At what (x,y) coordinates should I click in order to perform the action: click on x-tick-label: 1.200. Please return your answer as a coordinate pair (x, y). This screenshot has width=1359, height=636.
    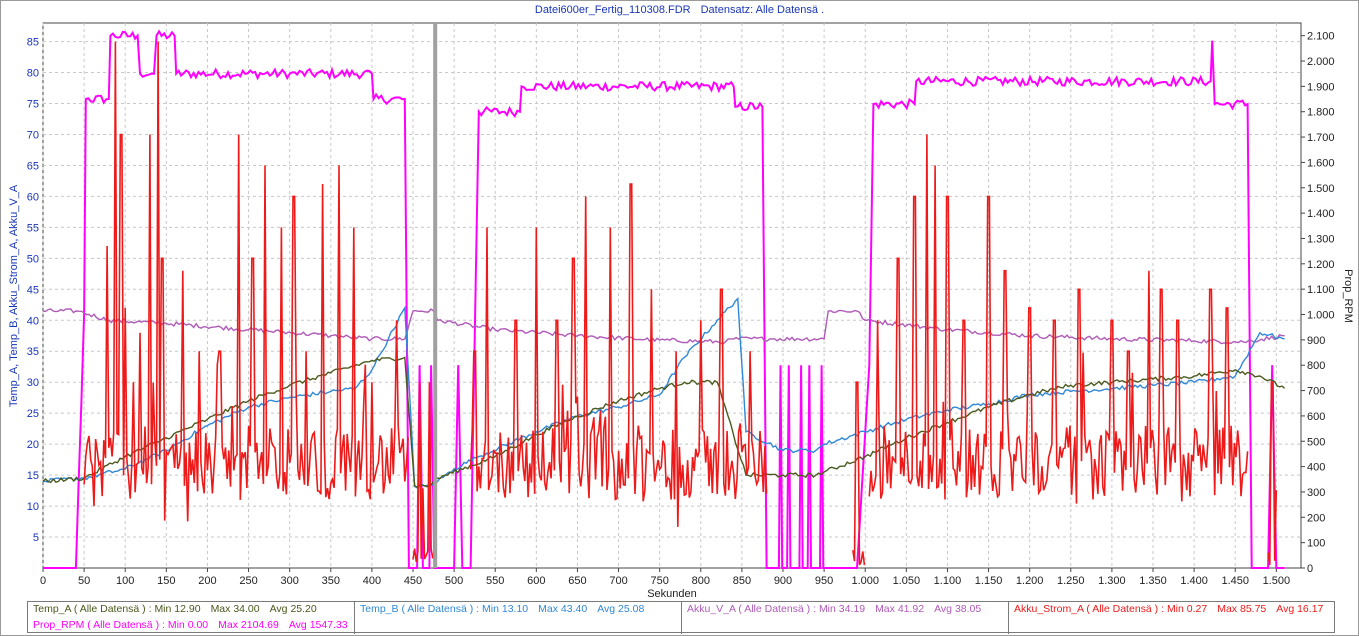
    Looking at the image, I should click on (1030, 581).